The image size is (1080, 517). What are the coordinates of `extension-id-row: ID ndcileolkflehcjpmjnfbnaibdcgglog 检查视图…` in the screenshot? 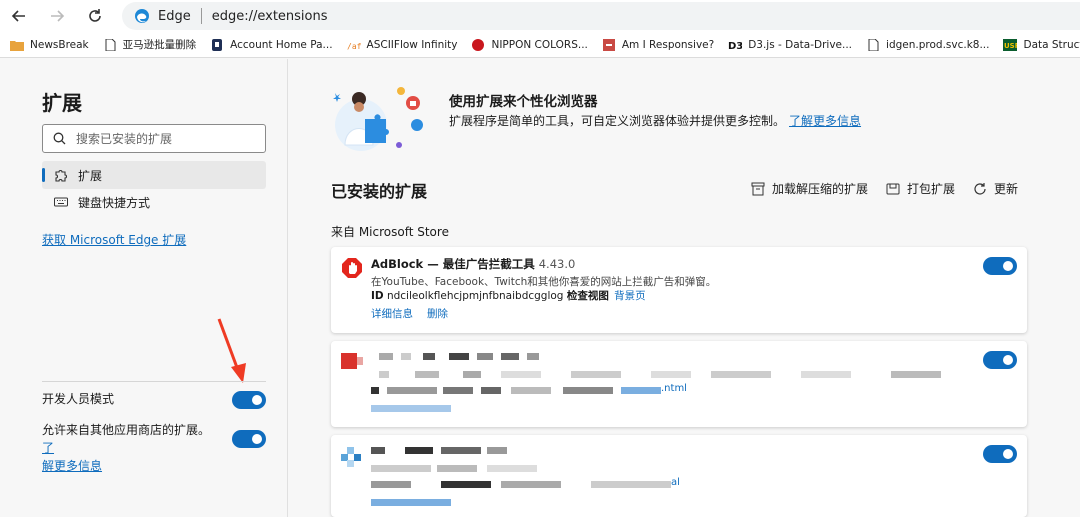 It's located at (508, 296).